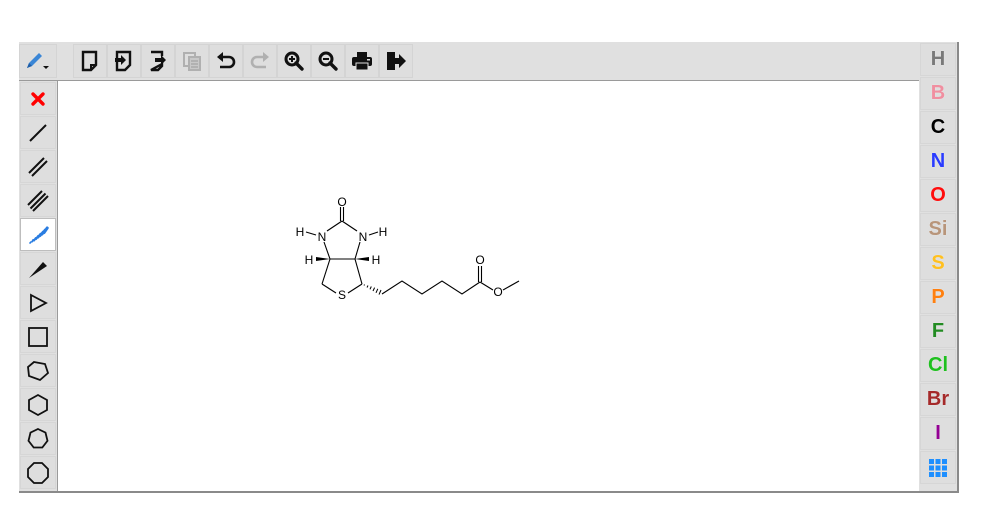 The image size is (983, 530). What do you see at coordinates (349, 226) in the screenshot?
I see `bond-c2-n3` at bounding box center [349, 226].